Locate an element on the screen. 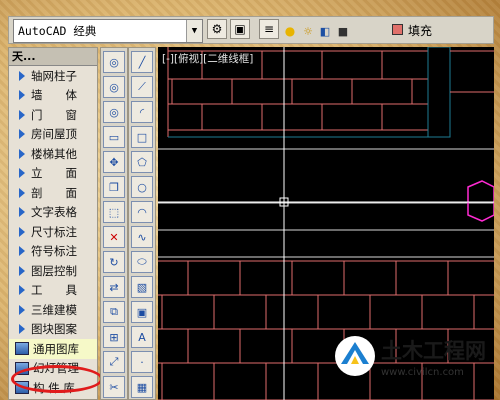 This screenshot has height=400, width=500. color-square-icon: ■ is located at coordinates (343, 31).